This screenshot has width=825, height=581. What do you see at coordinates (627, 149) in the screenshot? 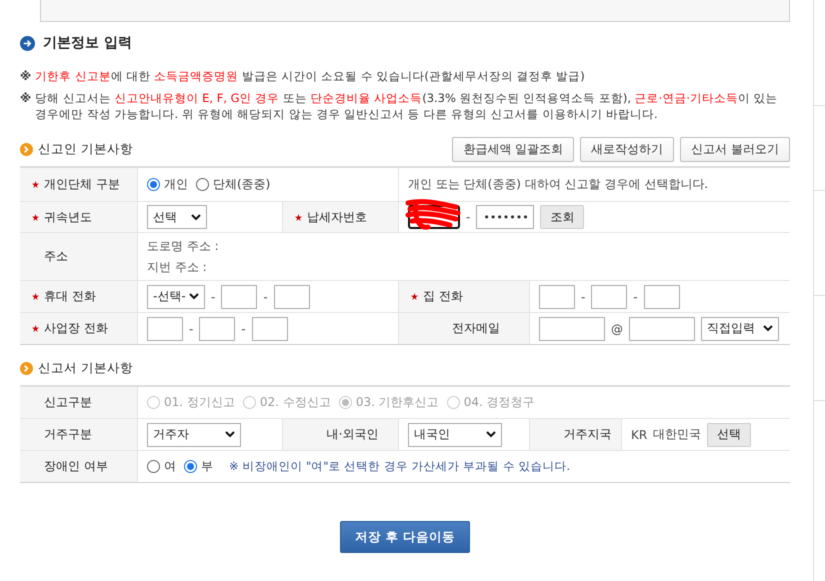
I see `action-button: 새로작성하기` at bounding box center [627, 149].